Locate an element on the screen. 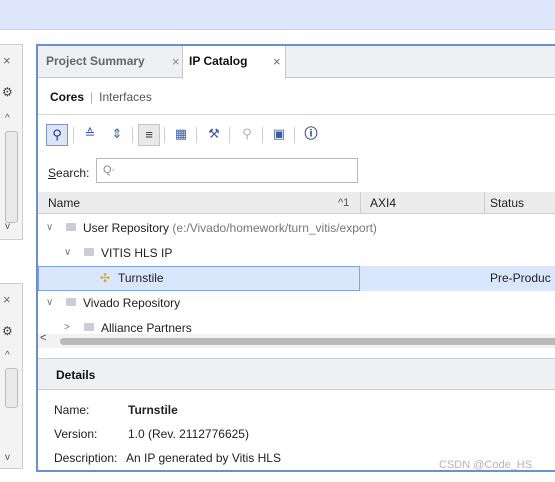 This screenshot has width=555, height=482. detail-label: Version: is located at coordinates (76, 434).